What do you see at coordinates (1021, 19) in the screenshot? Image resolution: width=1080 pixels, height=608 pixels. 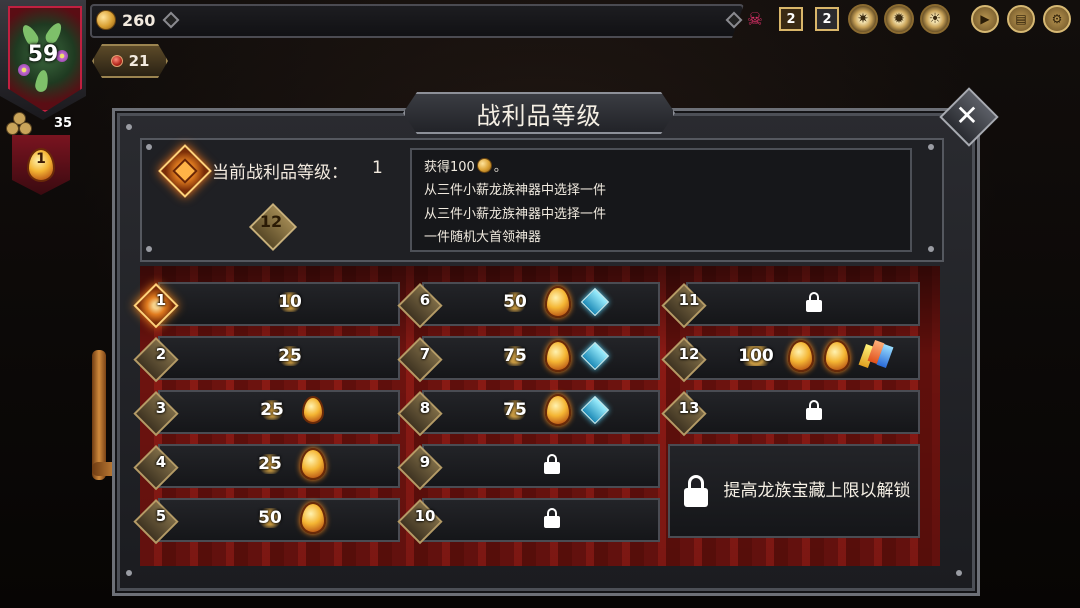 I see `map-icon: ▤` at bounding box center [1021, 19].